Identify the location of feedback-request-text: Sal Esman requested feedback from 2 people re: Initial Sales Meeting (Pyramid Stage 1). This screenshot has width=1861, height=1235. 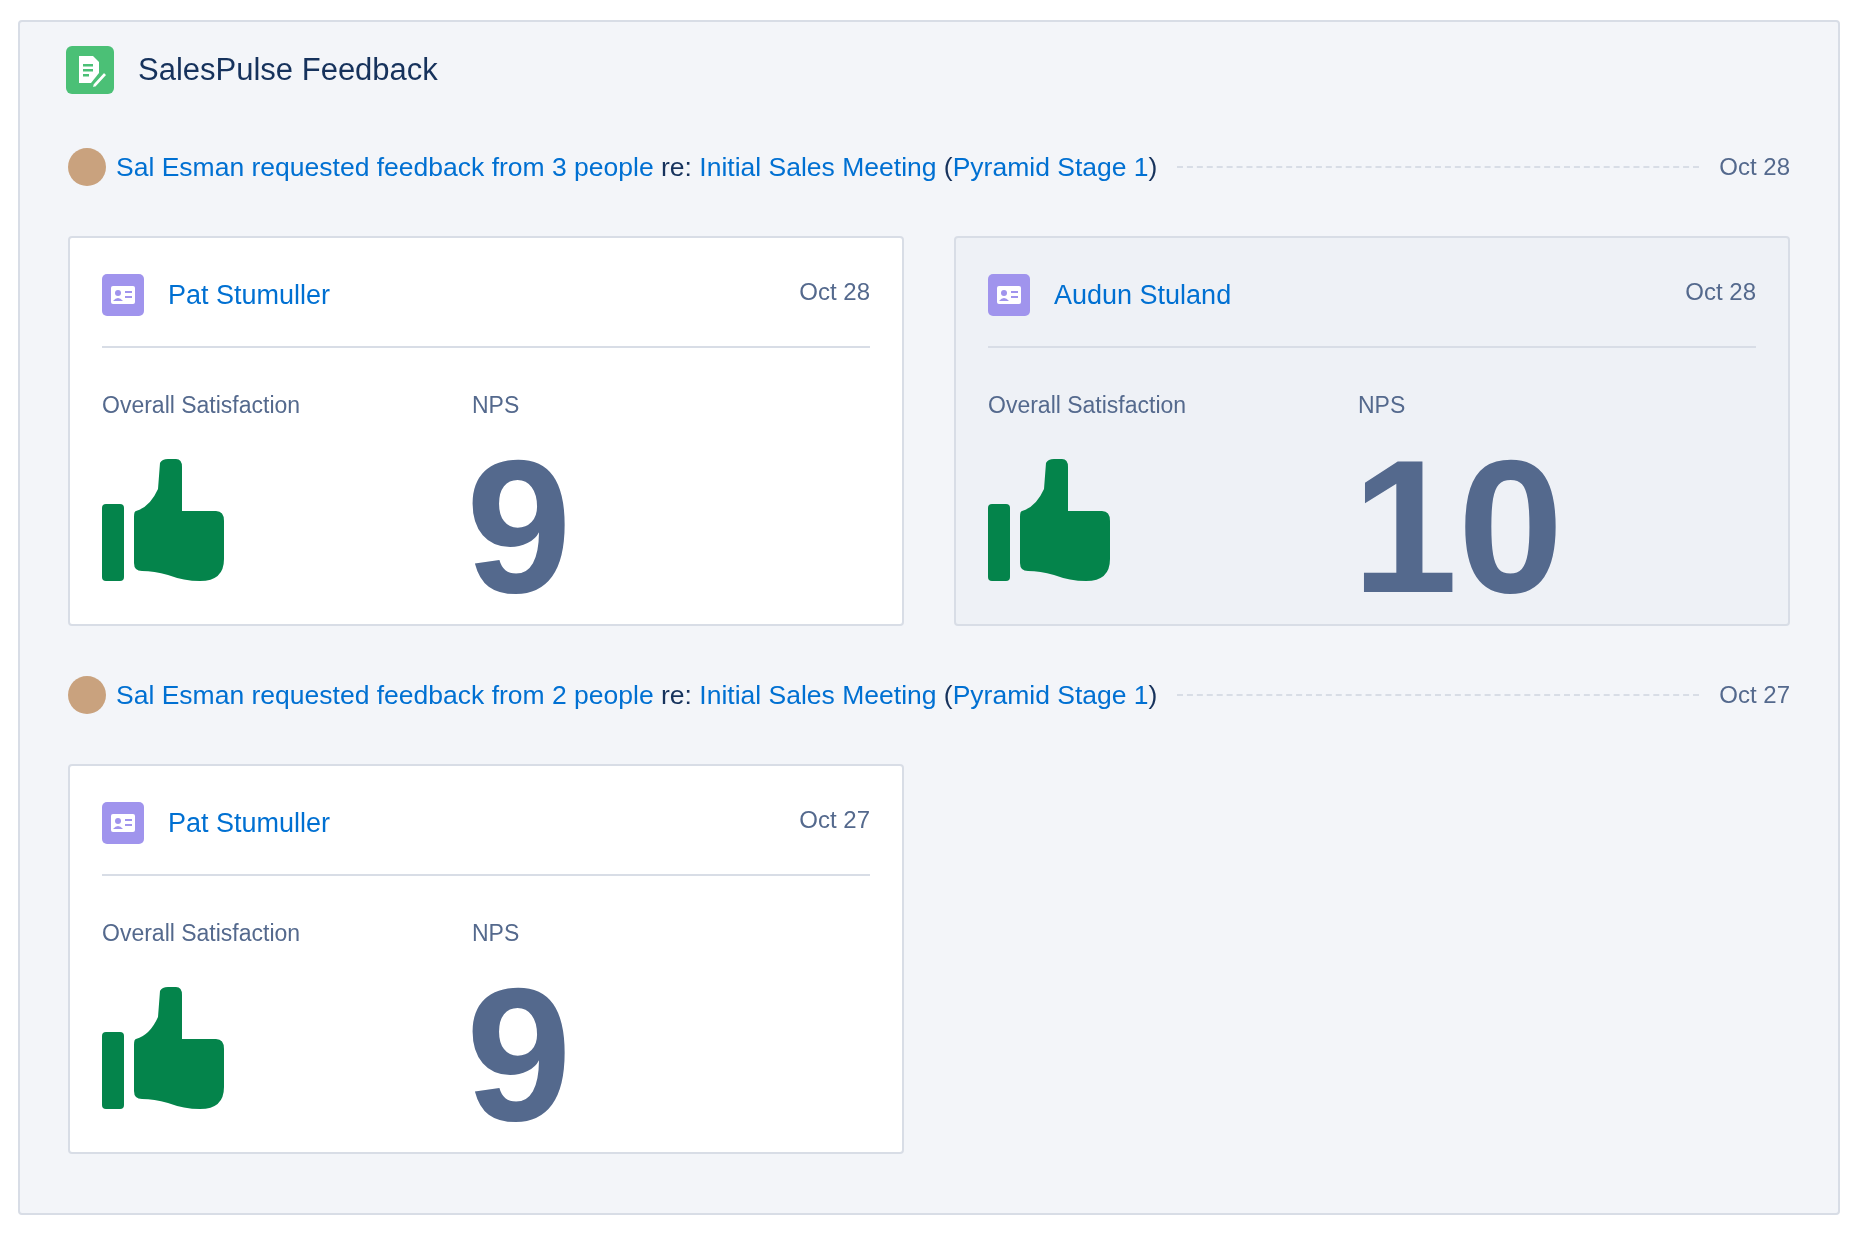
(637, 695).